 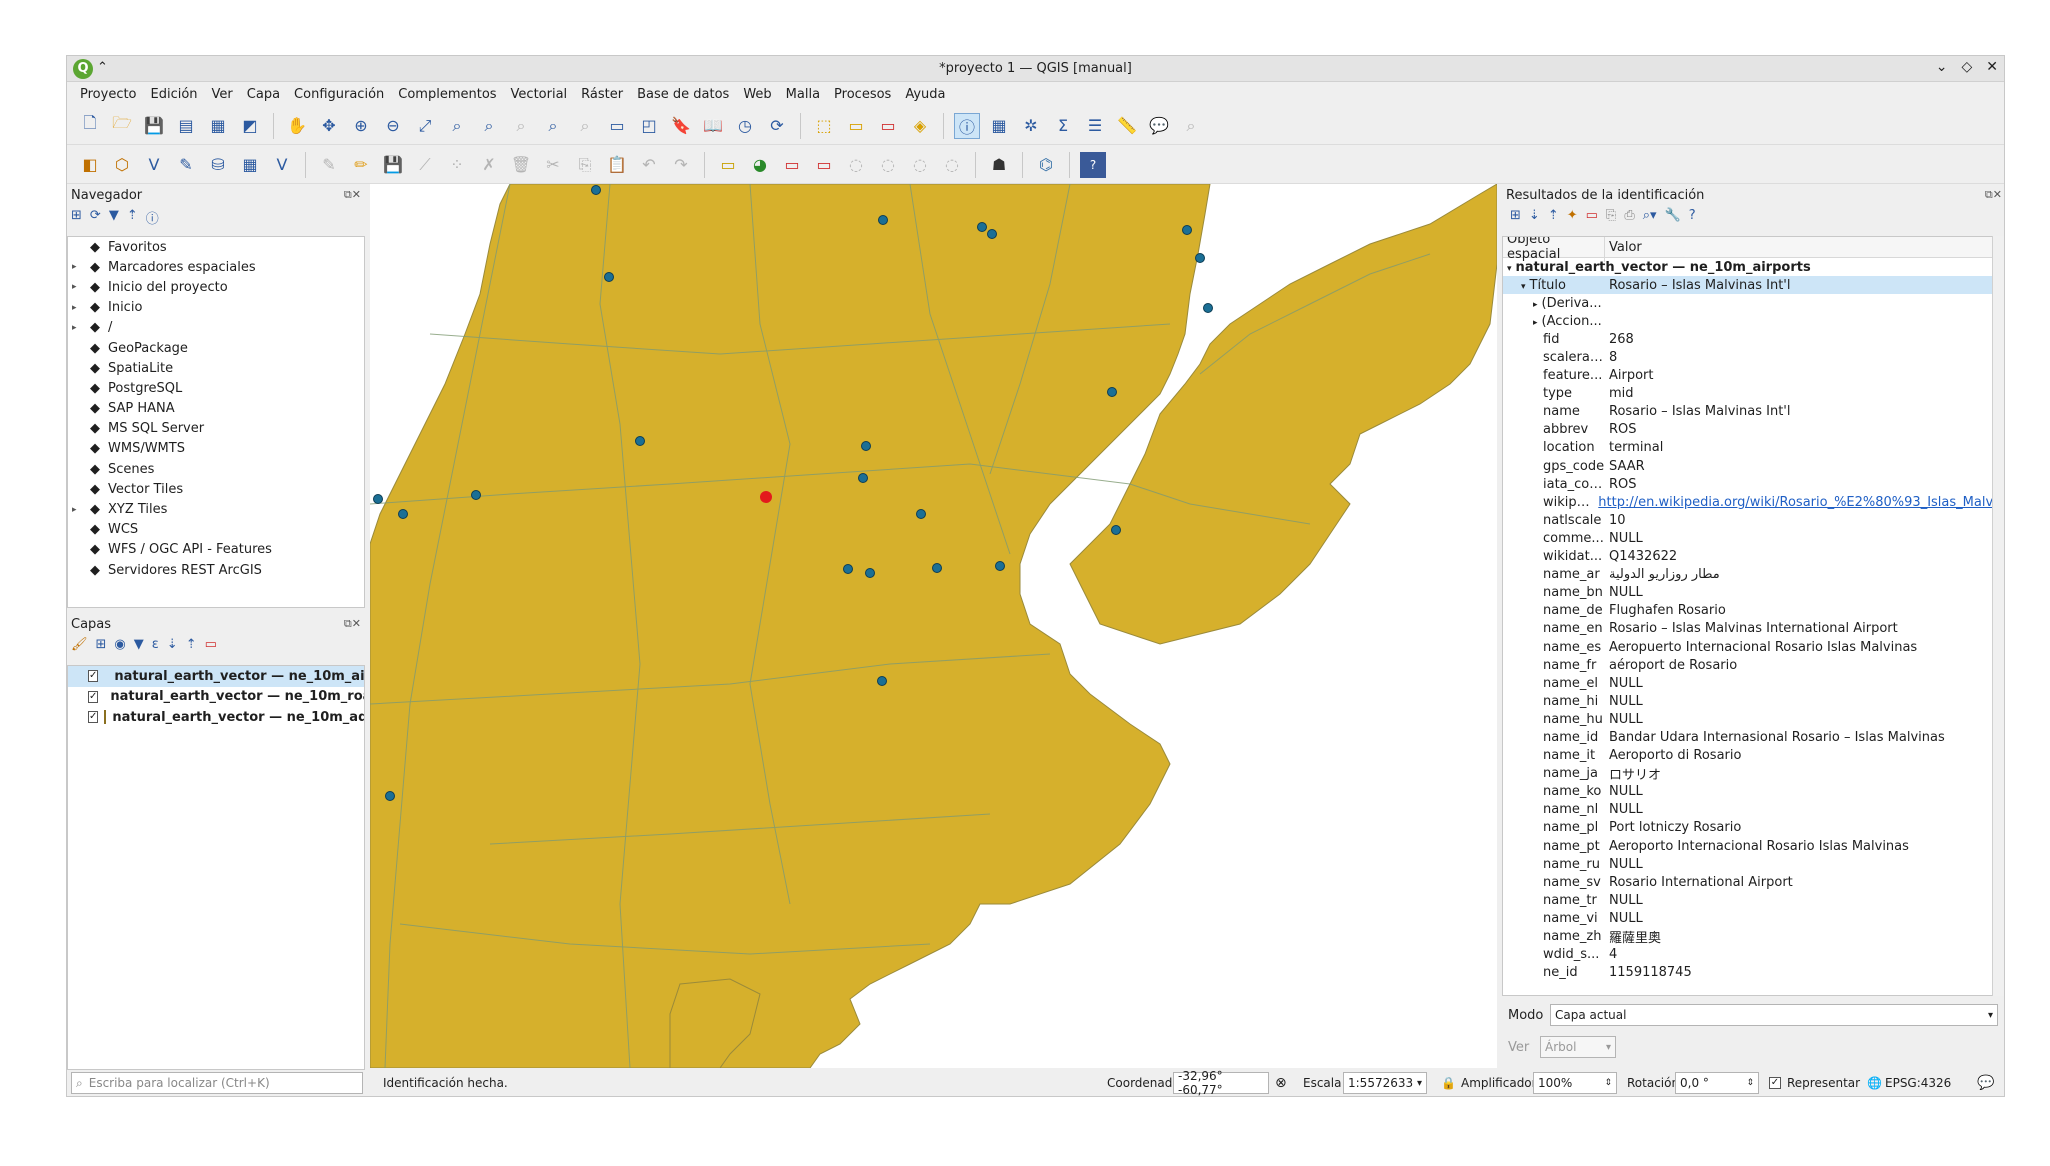 What do you see at coordinates (1985, 1083) in the screenshot?
I see `messages-icon: 💬` at bounding box center [1985, 1083].